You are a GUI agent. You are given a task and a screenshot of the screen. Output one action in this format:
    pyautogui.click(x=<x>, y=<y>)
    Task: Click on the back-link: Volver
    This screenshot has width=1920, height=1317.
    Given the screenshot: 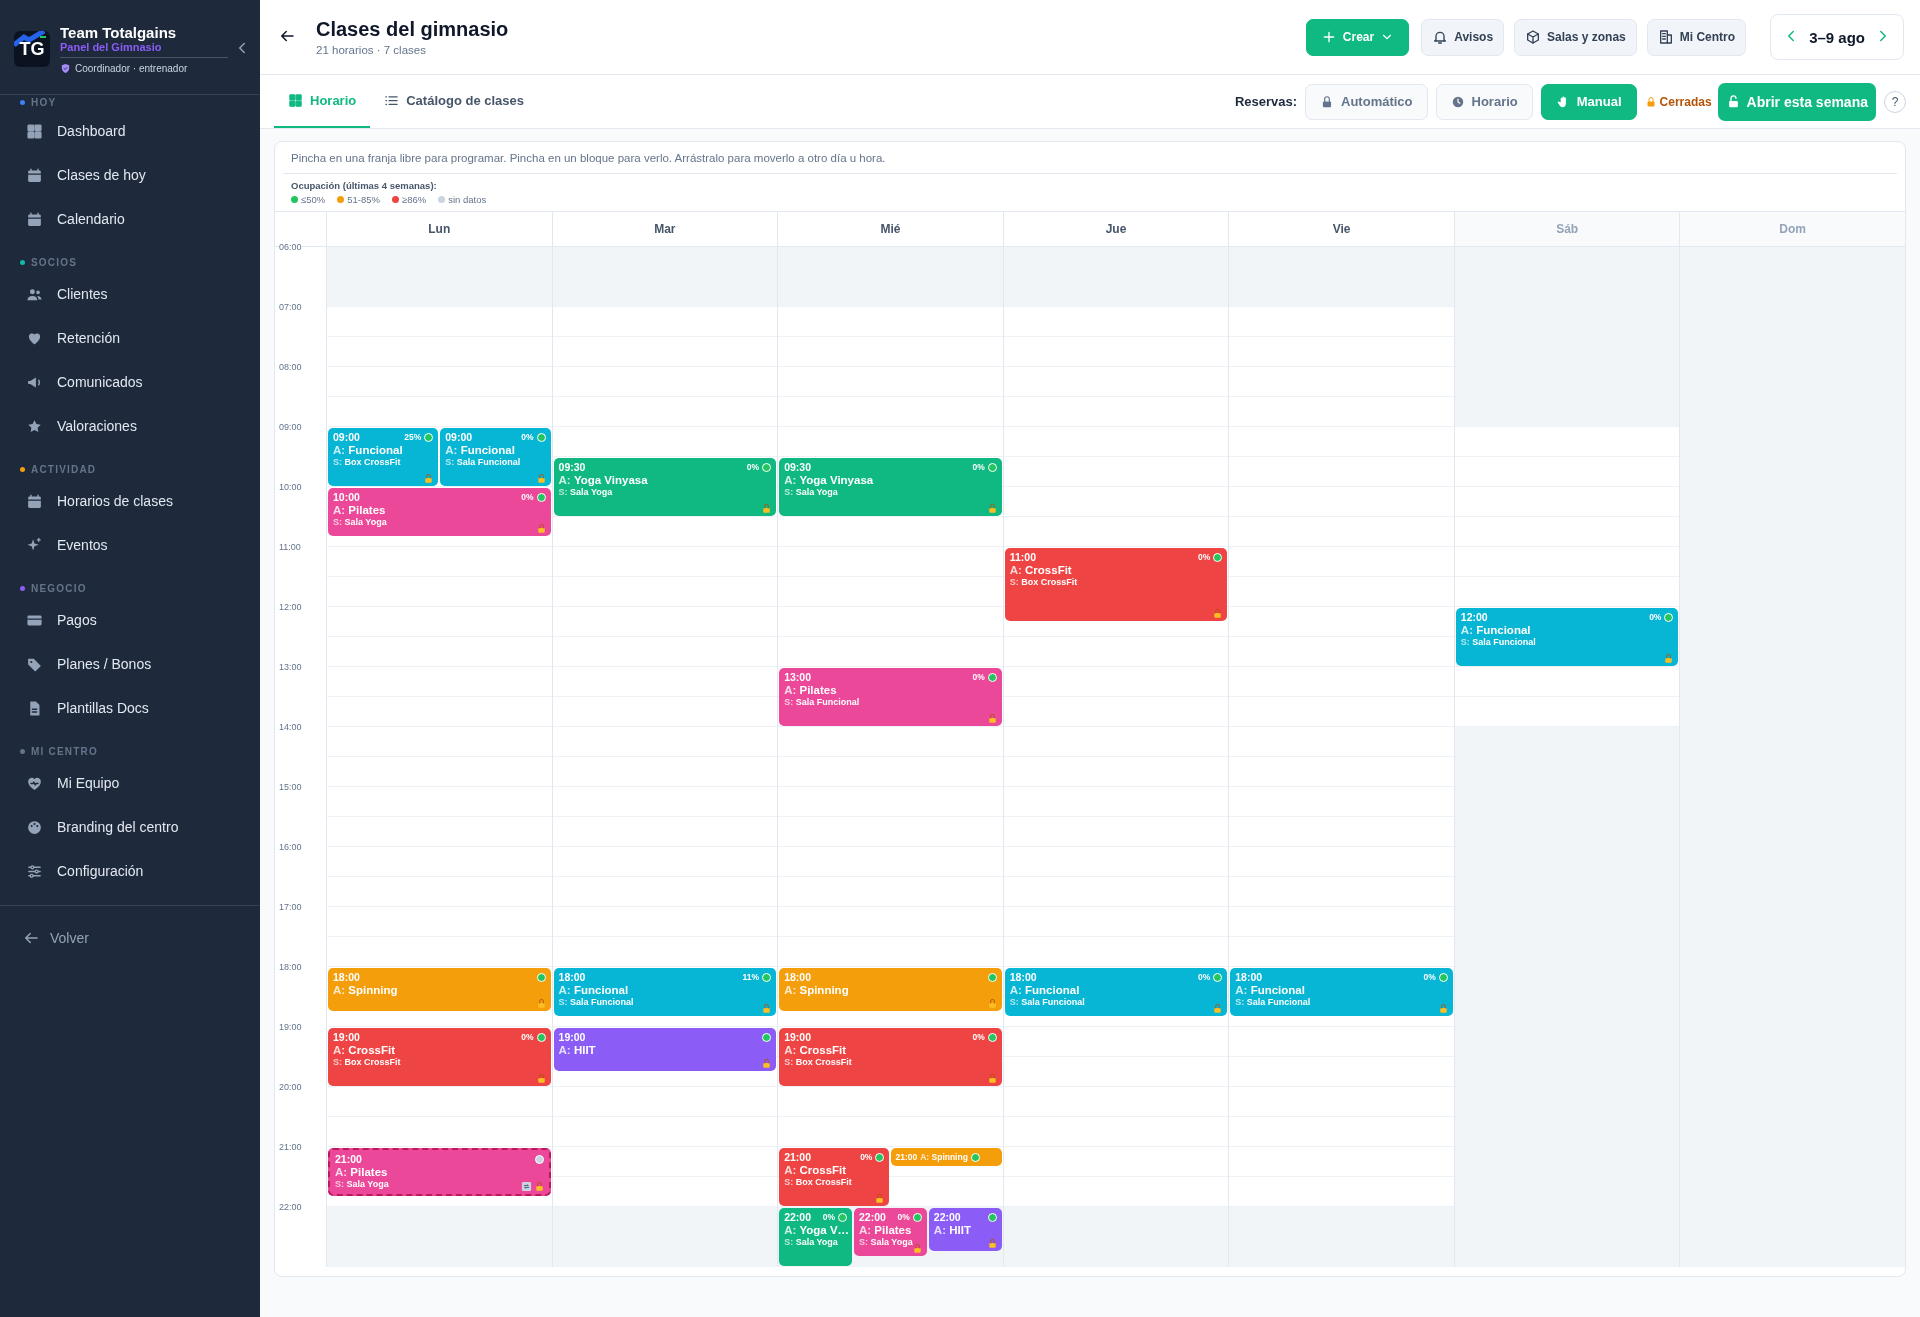 What is the action you would take?
    pyautogui.click(x=130, y=938)
    